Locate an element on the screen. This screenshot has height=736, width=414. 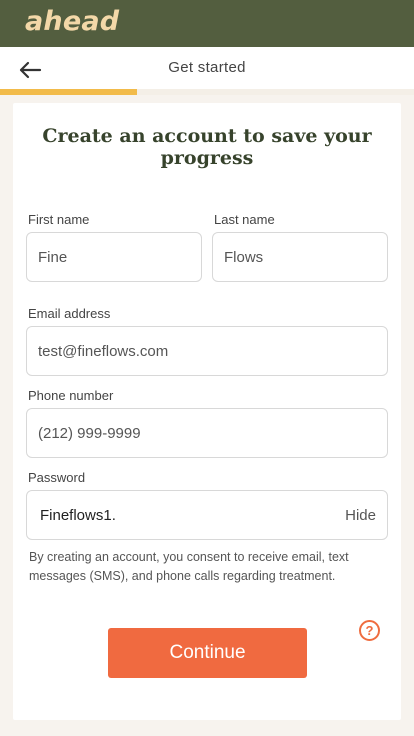
phone-field is located at coordinates (207, 433).